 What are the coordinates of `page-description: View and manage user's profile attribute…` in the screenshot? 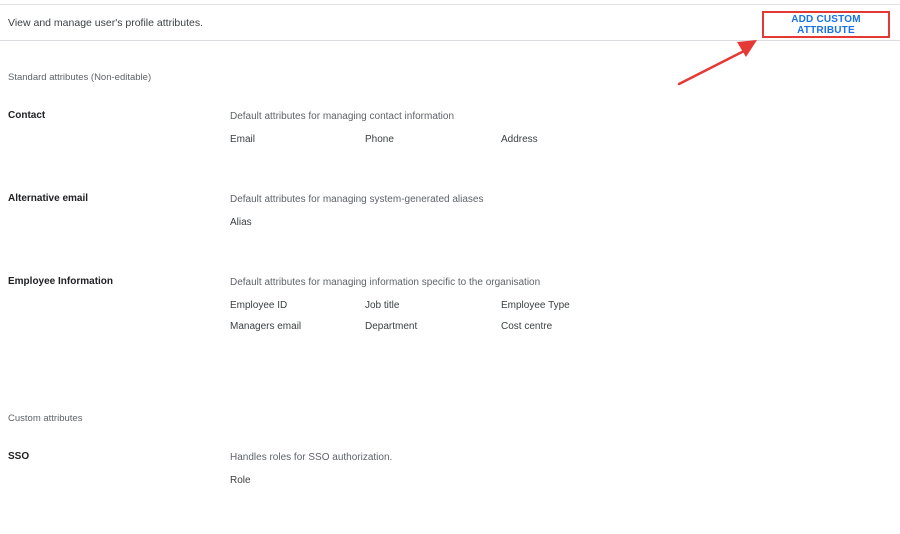 It's located at (106, 23).